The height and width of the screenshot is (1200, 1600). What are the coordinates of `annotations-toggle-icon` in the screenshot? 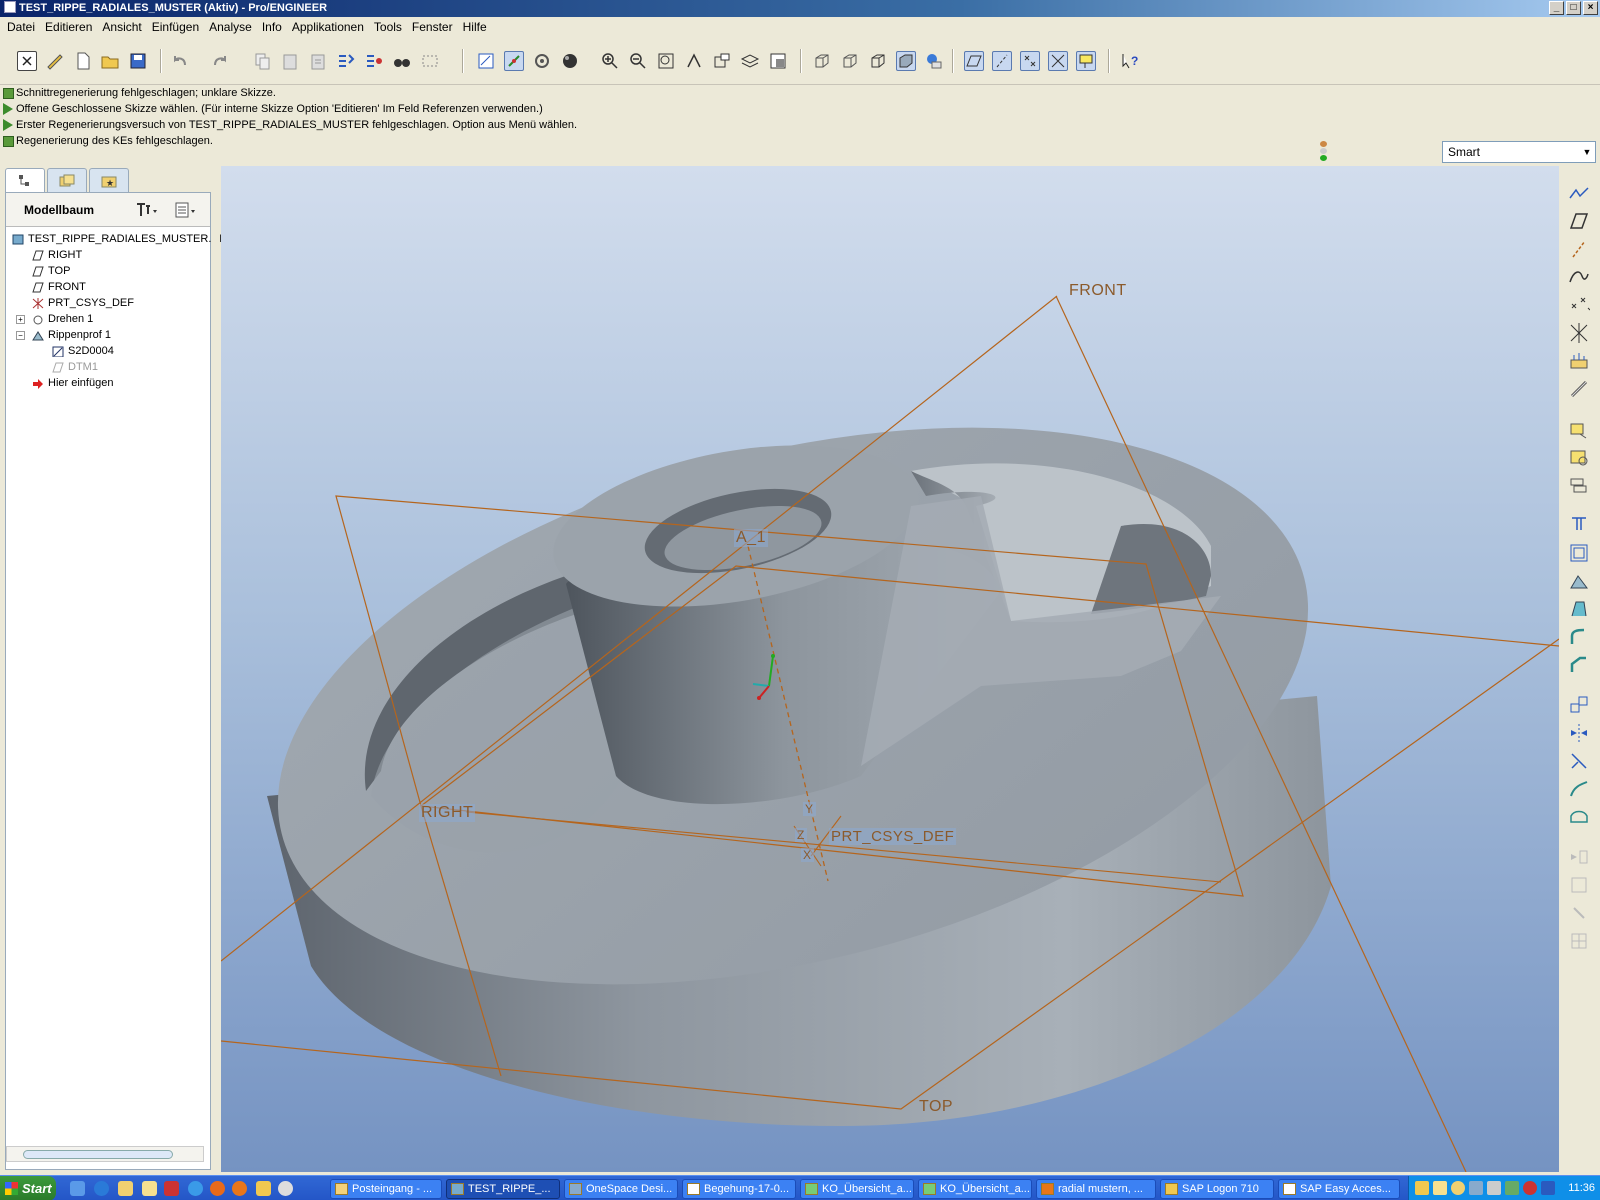 It's located at (1086, 61).